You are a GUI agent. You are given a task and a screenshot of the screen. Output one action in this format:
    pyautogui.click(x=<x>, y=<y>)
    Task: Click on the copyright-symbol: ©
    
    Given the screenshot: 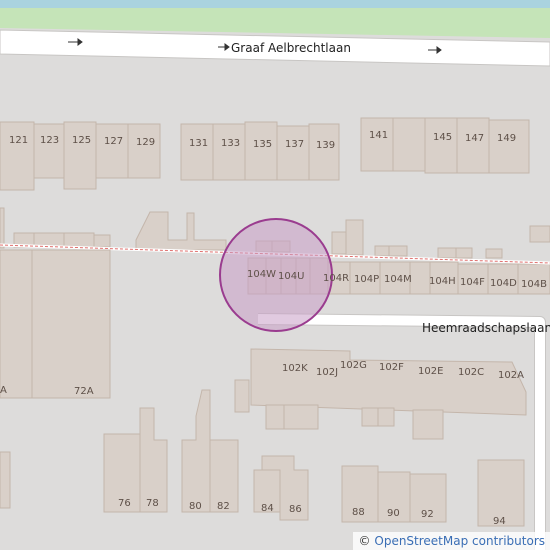 What is the action you would take?
    pyautogui.click(x=364, y=541)
    